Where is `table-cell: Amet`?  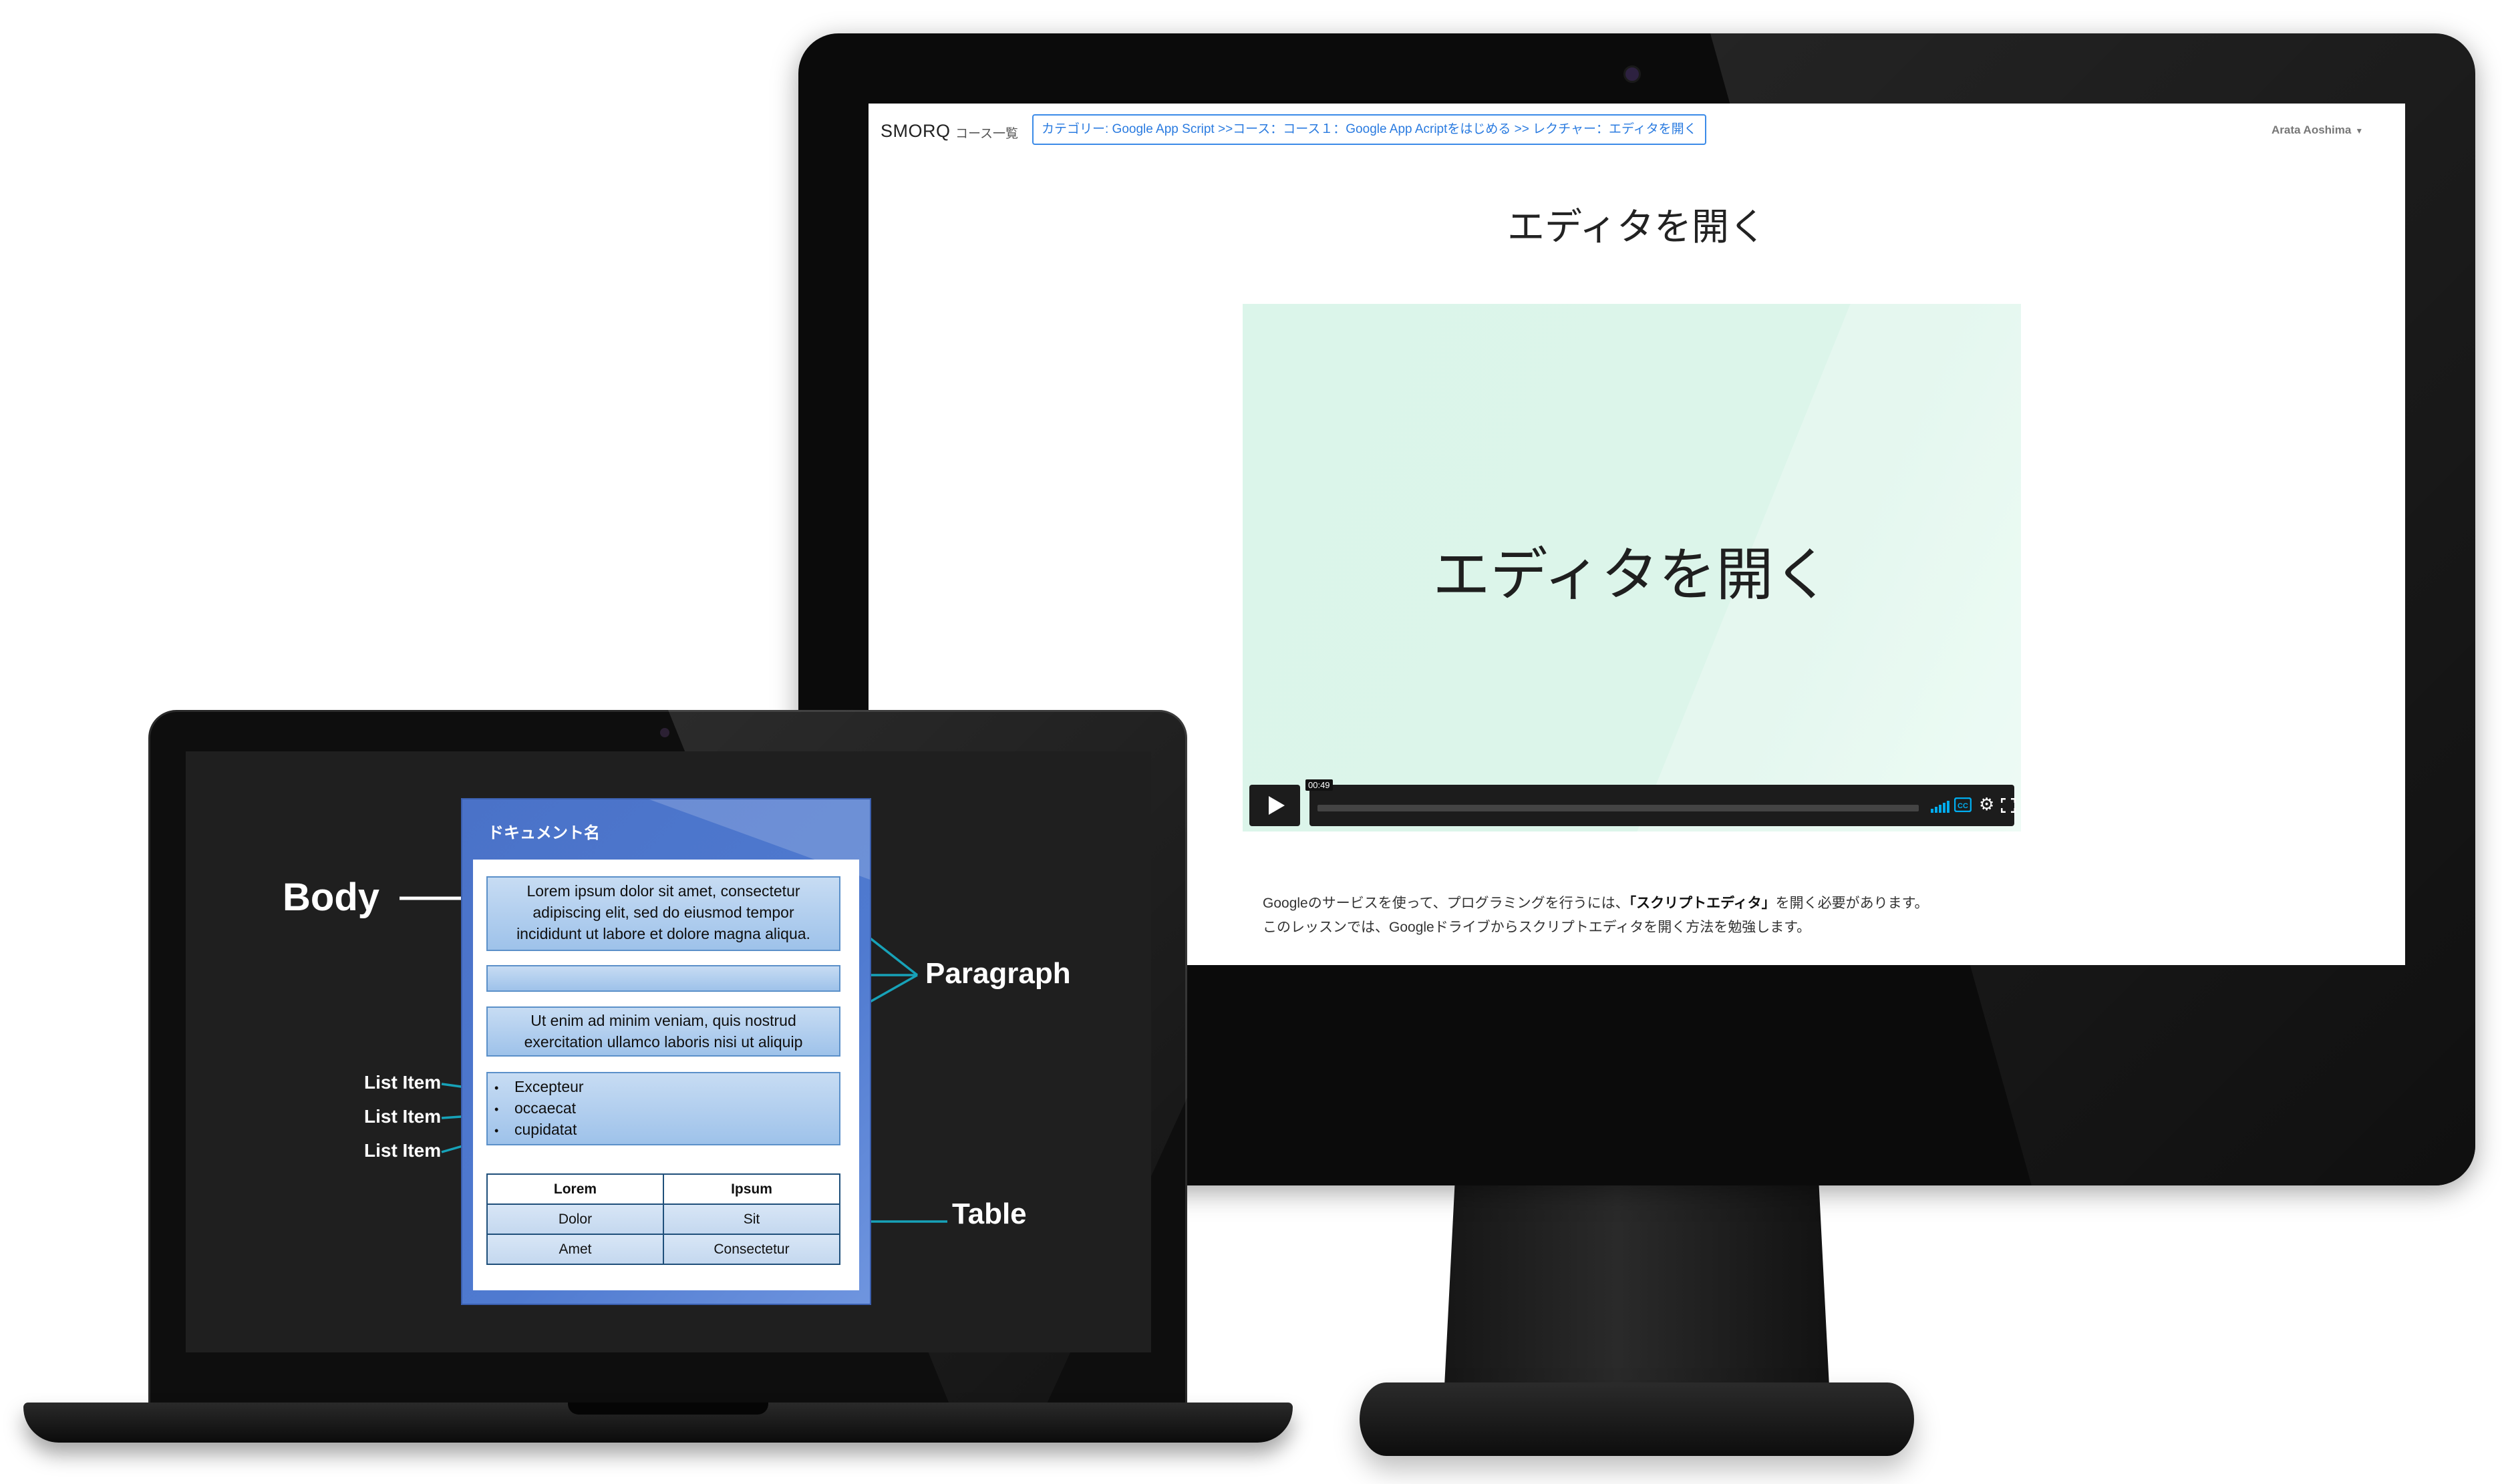 table-cell: Amet is located at coordinates (575, 1249).